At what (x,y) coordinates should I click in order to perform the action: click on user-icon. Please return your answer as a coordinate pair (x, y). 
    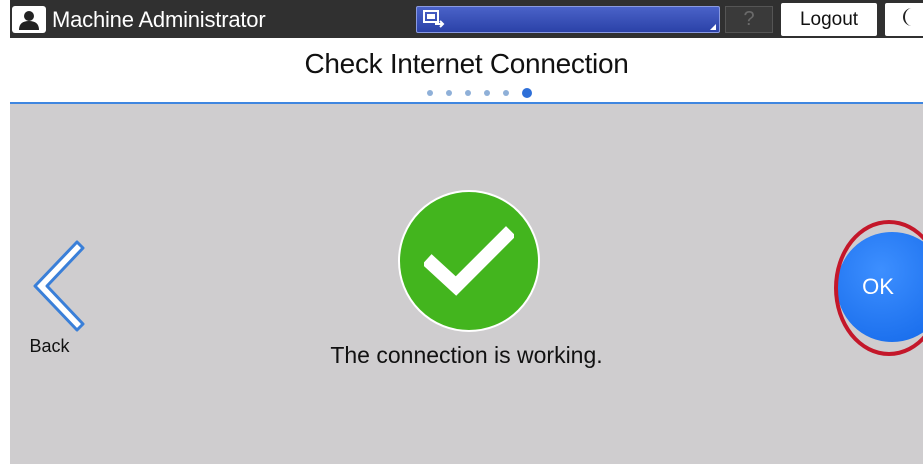
    Looking at the image, I should click on (29, 19).